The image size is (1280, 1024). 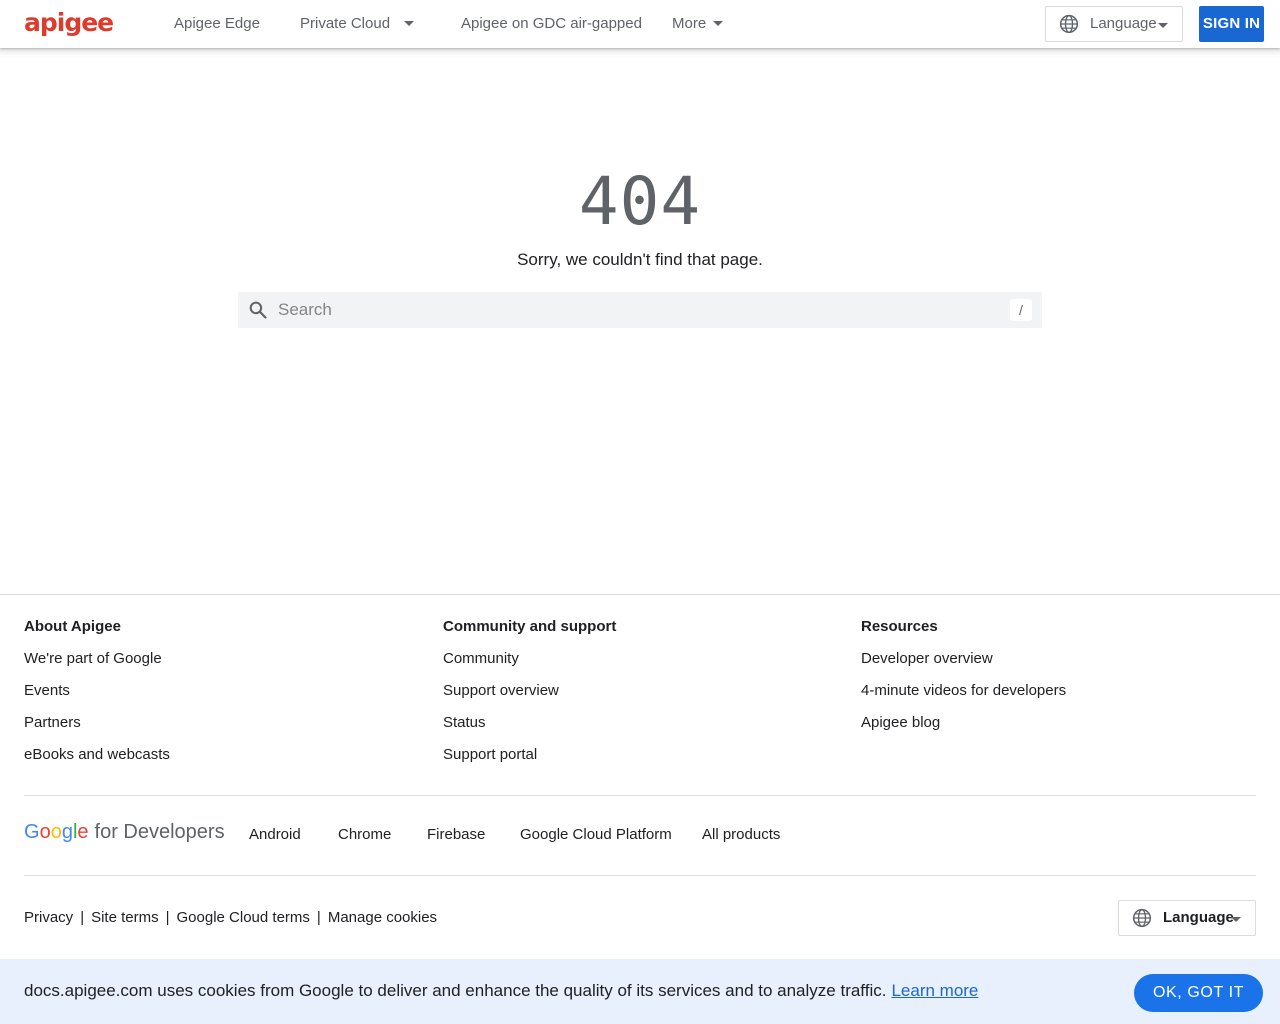 What do you see at coordinates (1198, 993) in the screenshot?
I see `cookie-ok-button: OK, GOT IT` at bounding box center [1198, 993].